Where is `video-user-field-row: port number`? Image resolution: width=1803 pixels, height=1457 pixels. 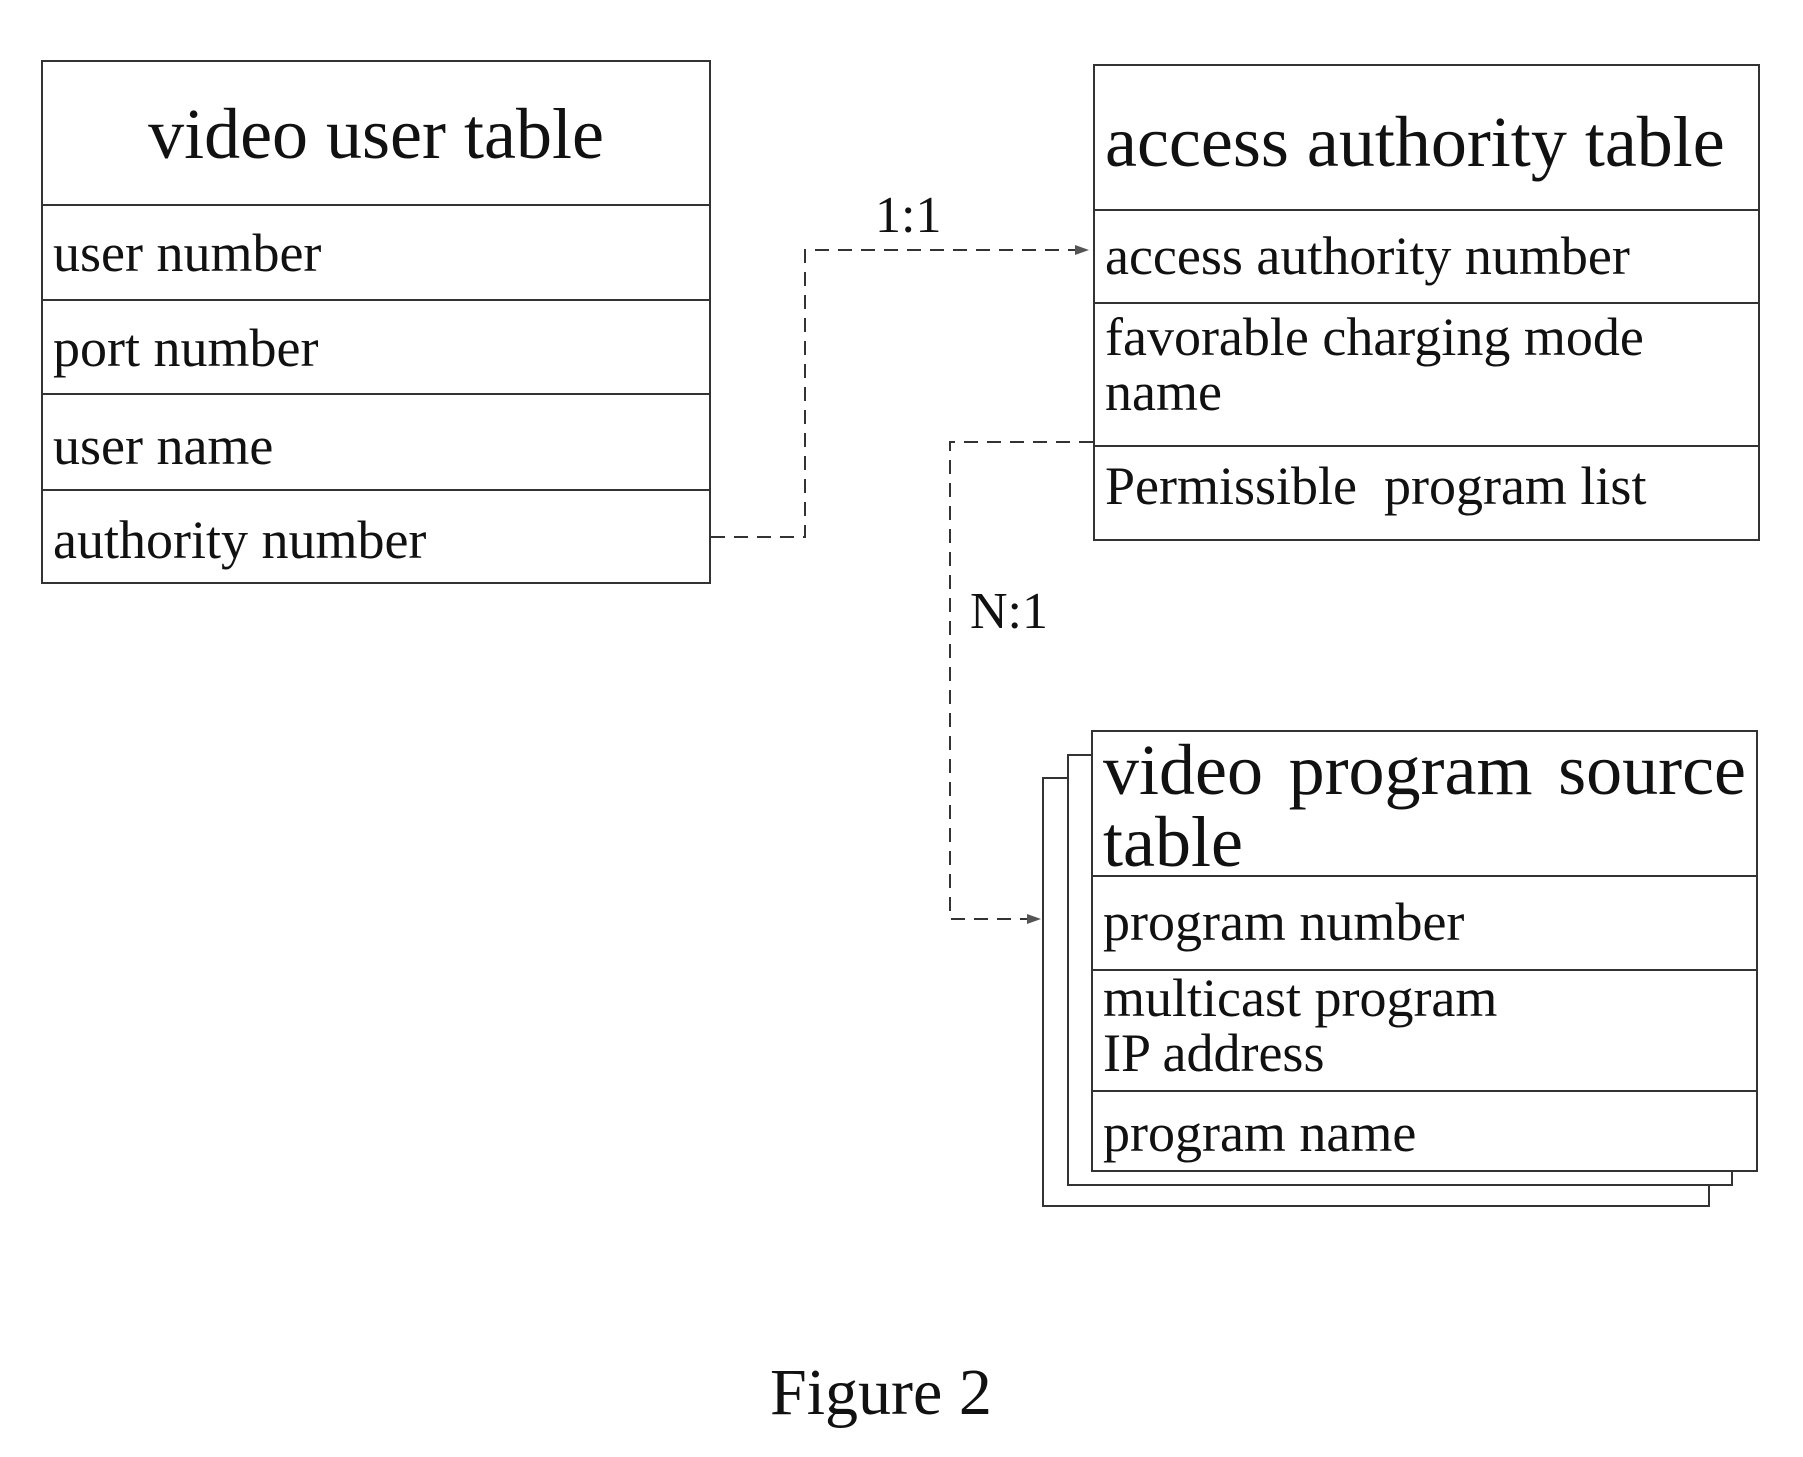
video-user-field-row: port number is located at coordinates (376, 347).